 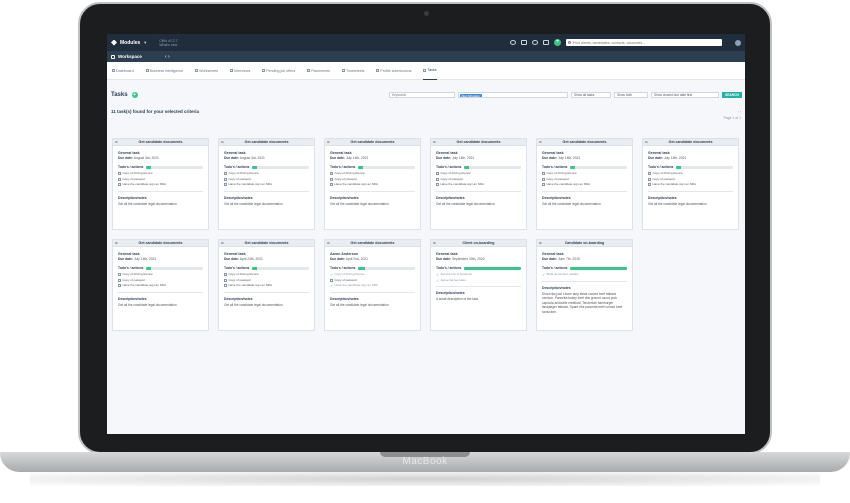 I want to click on modules-menu: Modules ▼, so click(x=129, y=42).